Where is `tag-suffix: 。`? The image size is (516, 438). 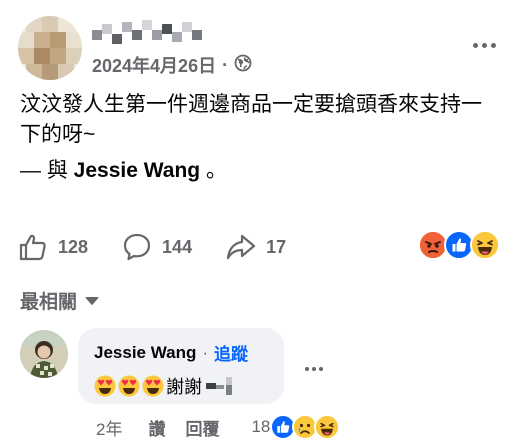
tag-suffix: 。 is located at coordinates (213, 170).